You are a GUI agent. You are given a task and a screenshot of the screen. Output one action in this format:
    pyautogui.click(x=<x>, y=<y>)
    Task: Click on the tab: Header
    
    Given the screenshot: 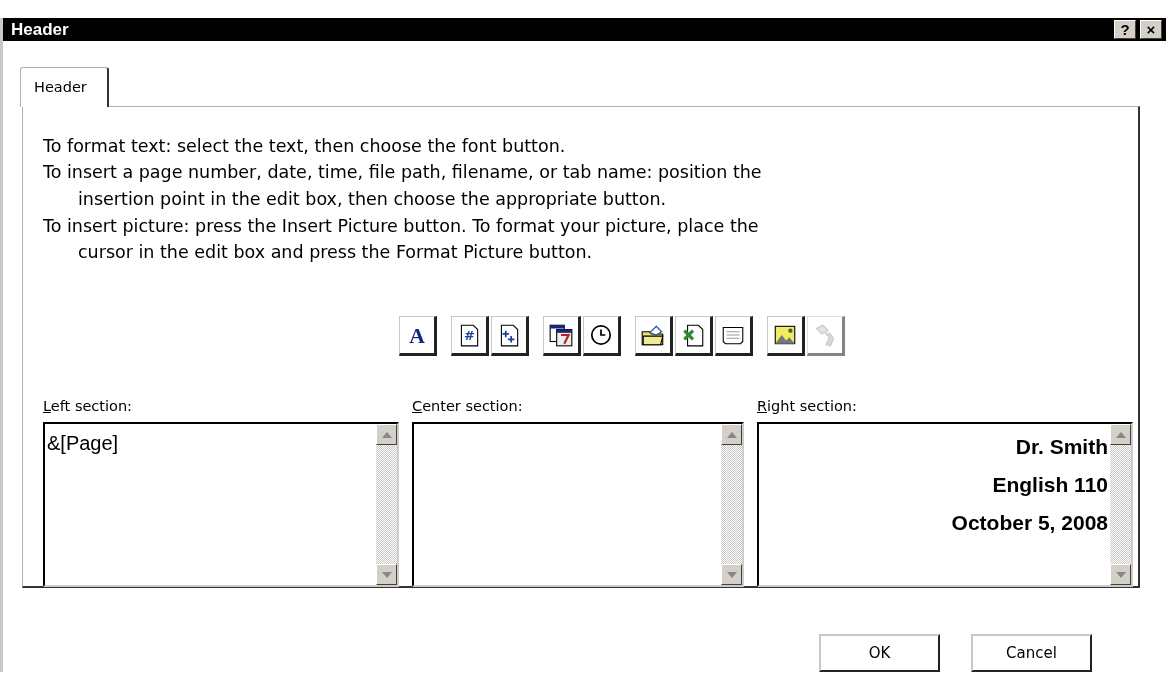 What is the action you would take?
    pyautogui.click(x=64, y=87)
    